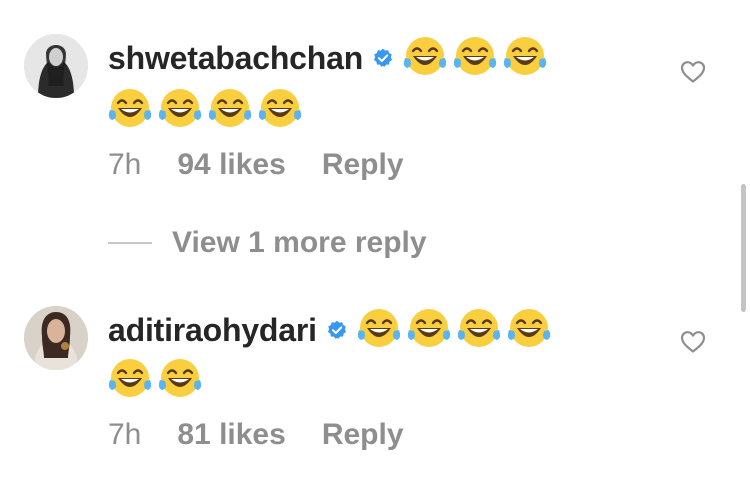  I want to click on comment-line-1: aditiraohydari, so click(329, 330).